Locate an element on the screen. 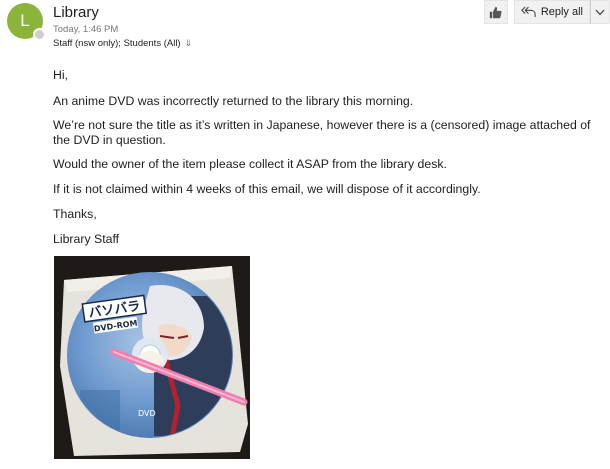 Image resolution: width=610 pixels, height=469 pixels. attached-image: バソバラ DVD-ROM DVD is located at coordinates (152, 357).